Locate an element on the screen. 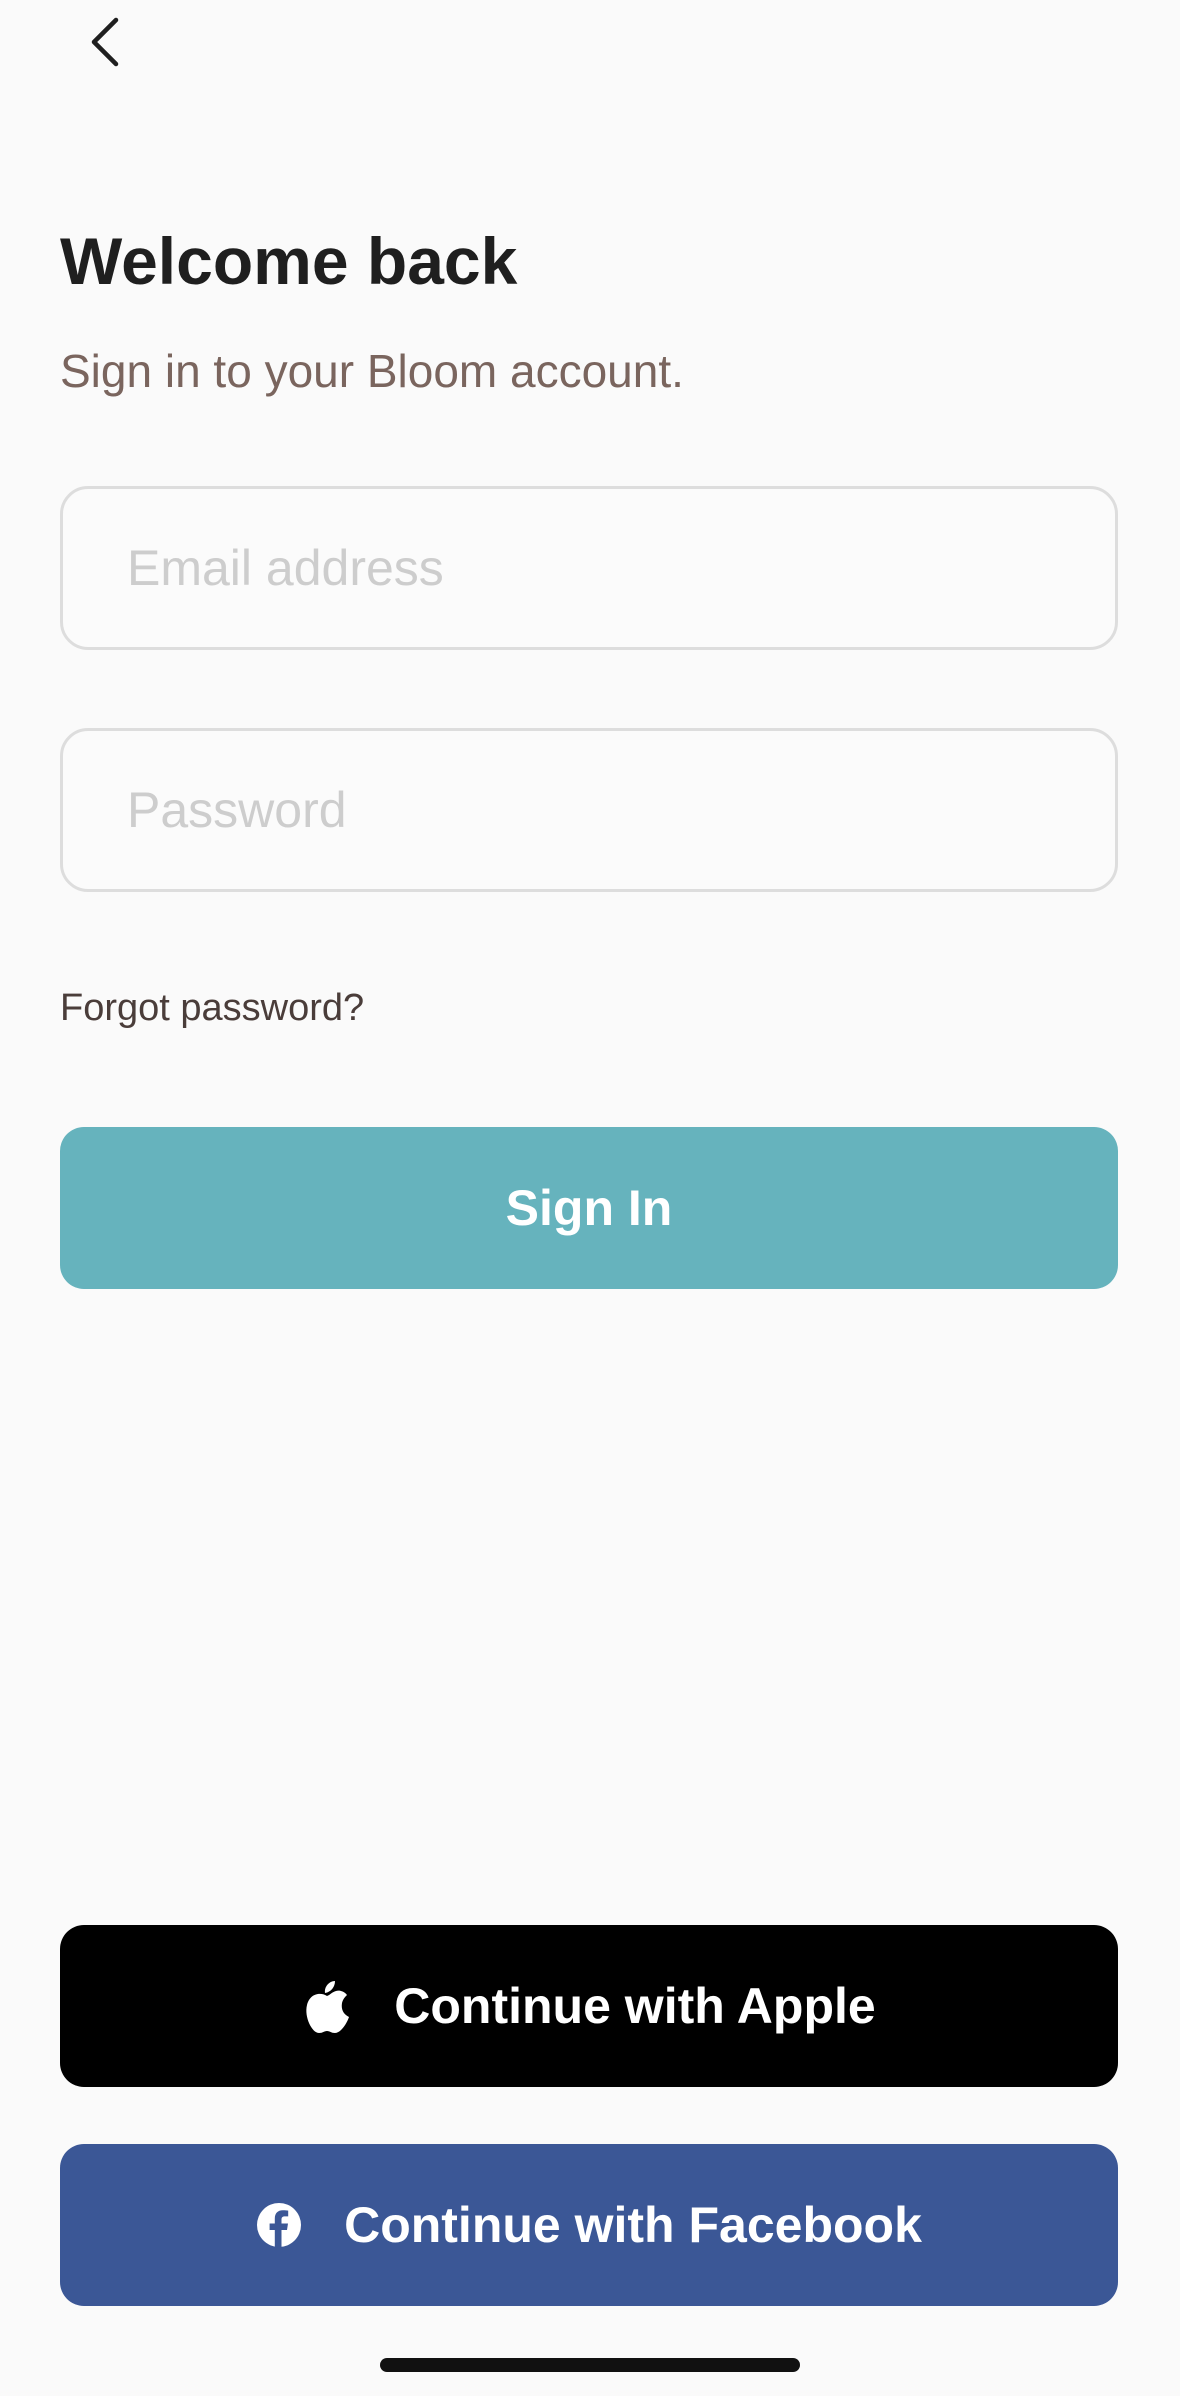 This screenshot has height=2396, width=1180. forgot-password-link: Forgot password? is located at coordinates (212, 1009).